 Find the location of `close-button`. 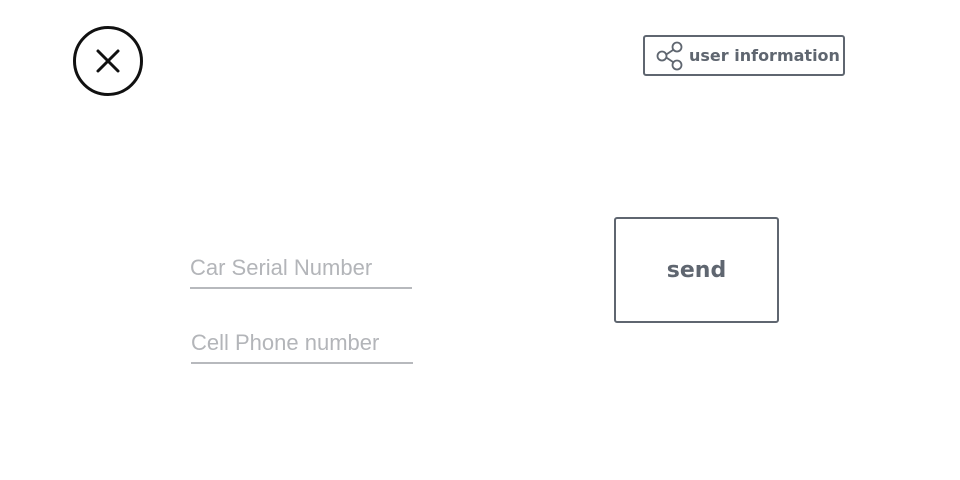

close-button is located at coordinates (108, 61).